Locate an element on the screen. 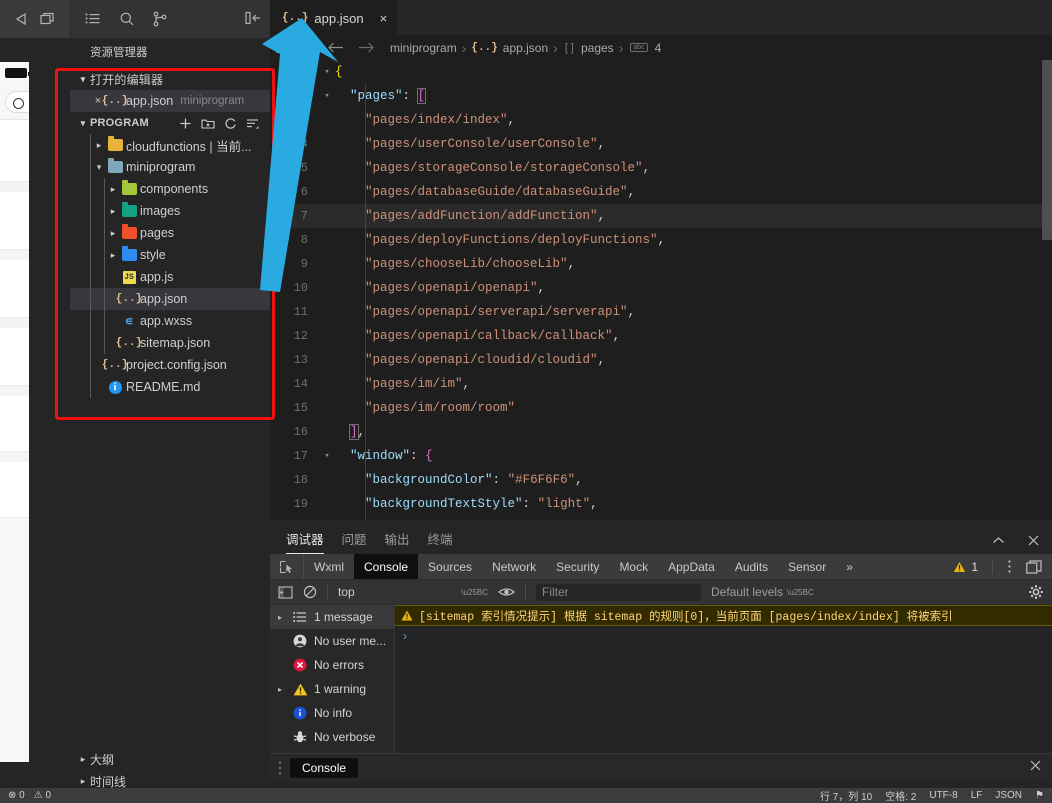 Image resolution: width=1052 pixels, height=803 pixels. indentation: 空格: 2 is located at coordinates (900, 795).